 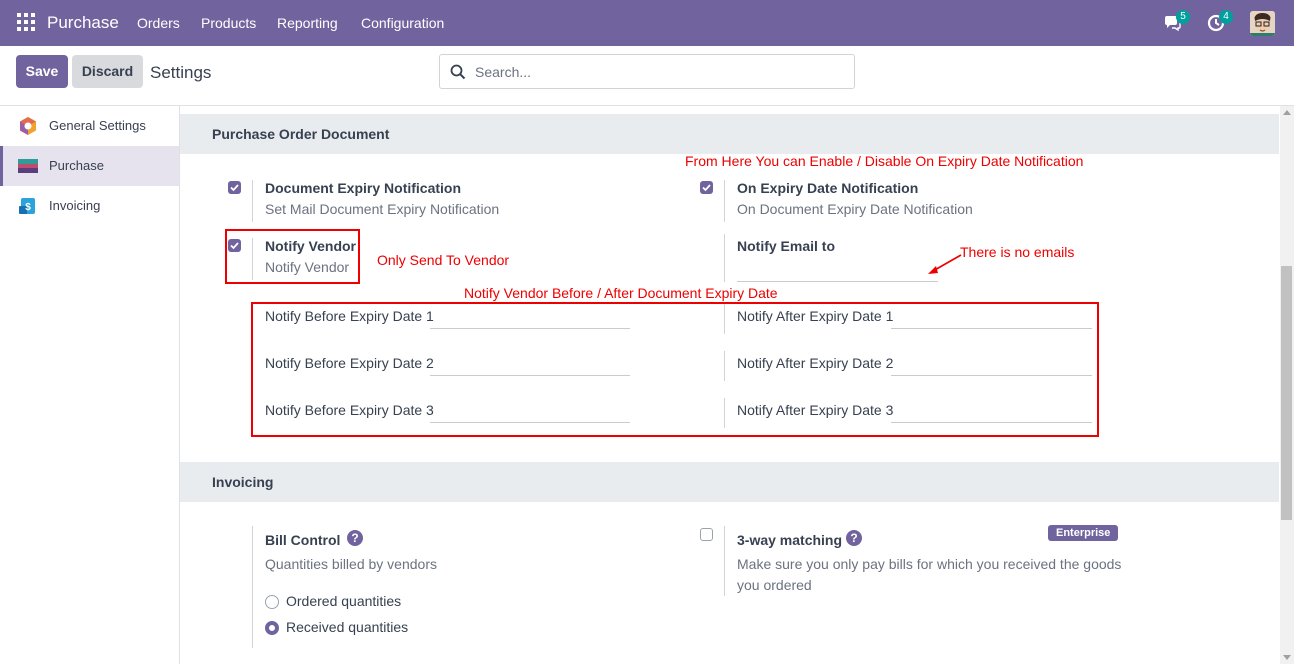 What do you see at coordinates (1287, 112) in the screenshot?
I see `scroll-up-icon` at bounding box center [1287, 112].